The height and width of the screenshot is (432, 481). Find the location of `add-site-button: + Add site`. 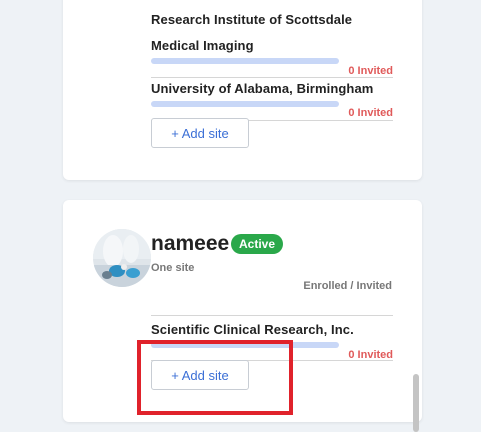

add-site-button: + Add site is located at coordinates (200, 133).